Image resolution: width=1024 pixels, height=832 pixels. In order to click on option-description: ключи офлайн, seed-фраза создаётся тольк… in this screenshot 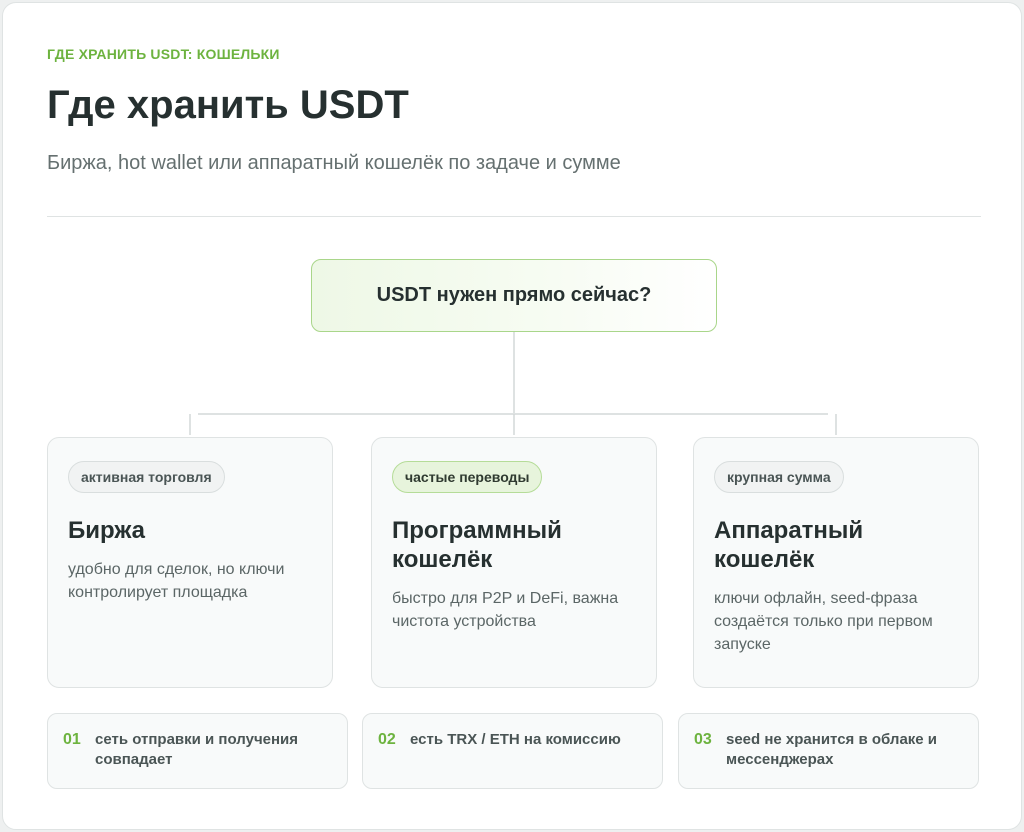, I will do `click(823, 621)`.